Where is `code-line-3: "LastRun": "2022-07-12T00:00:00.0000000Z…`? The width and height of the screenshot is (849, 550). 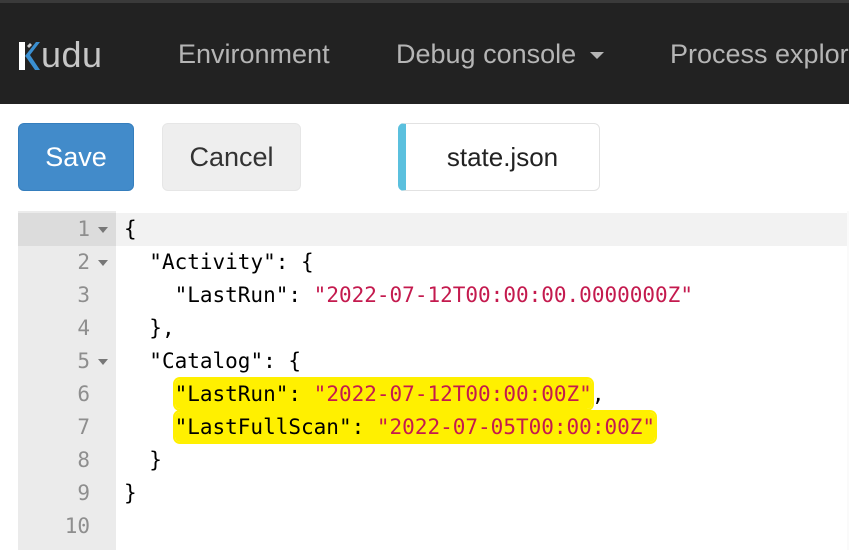 code-line-3: "LastRun": "2022-07-12T00:00:00.0000000Z… is located at coordinates (408, 295).